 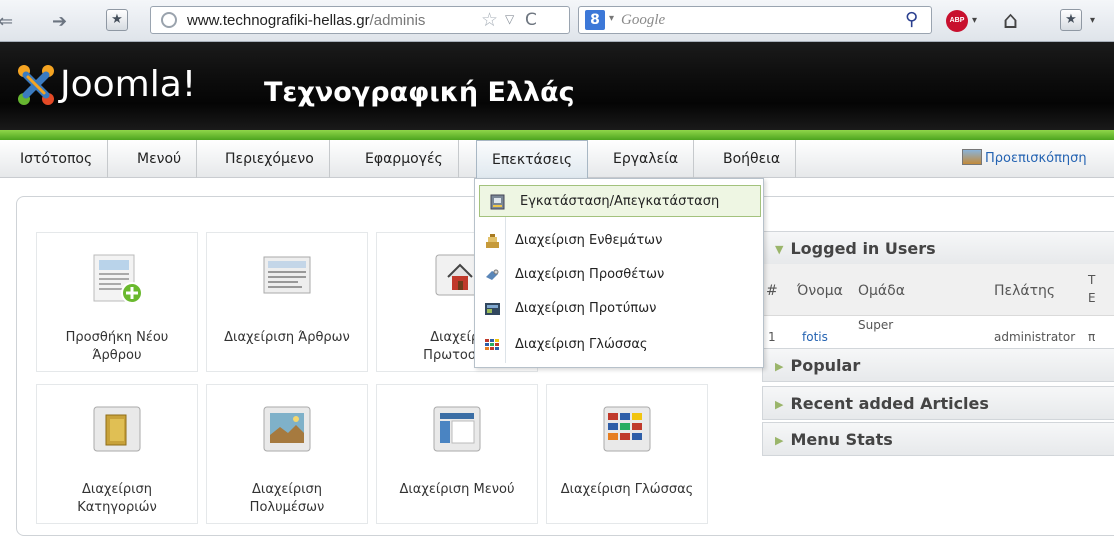 I want to click on menu-components: Εφαρμογές, so click(x=404, y=159).